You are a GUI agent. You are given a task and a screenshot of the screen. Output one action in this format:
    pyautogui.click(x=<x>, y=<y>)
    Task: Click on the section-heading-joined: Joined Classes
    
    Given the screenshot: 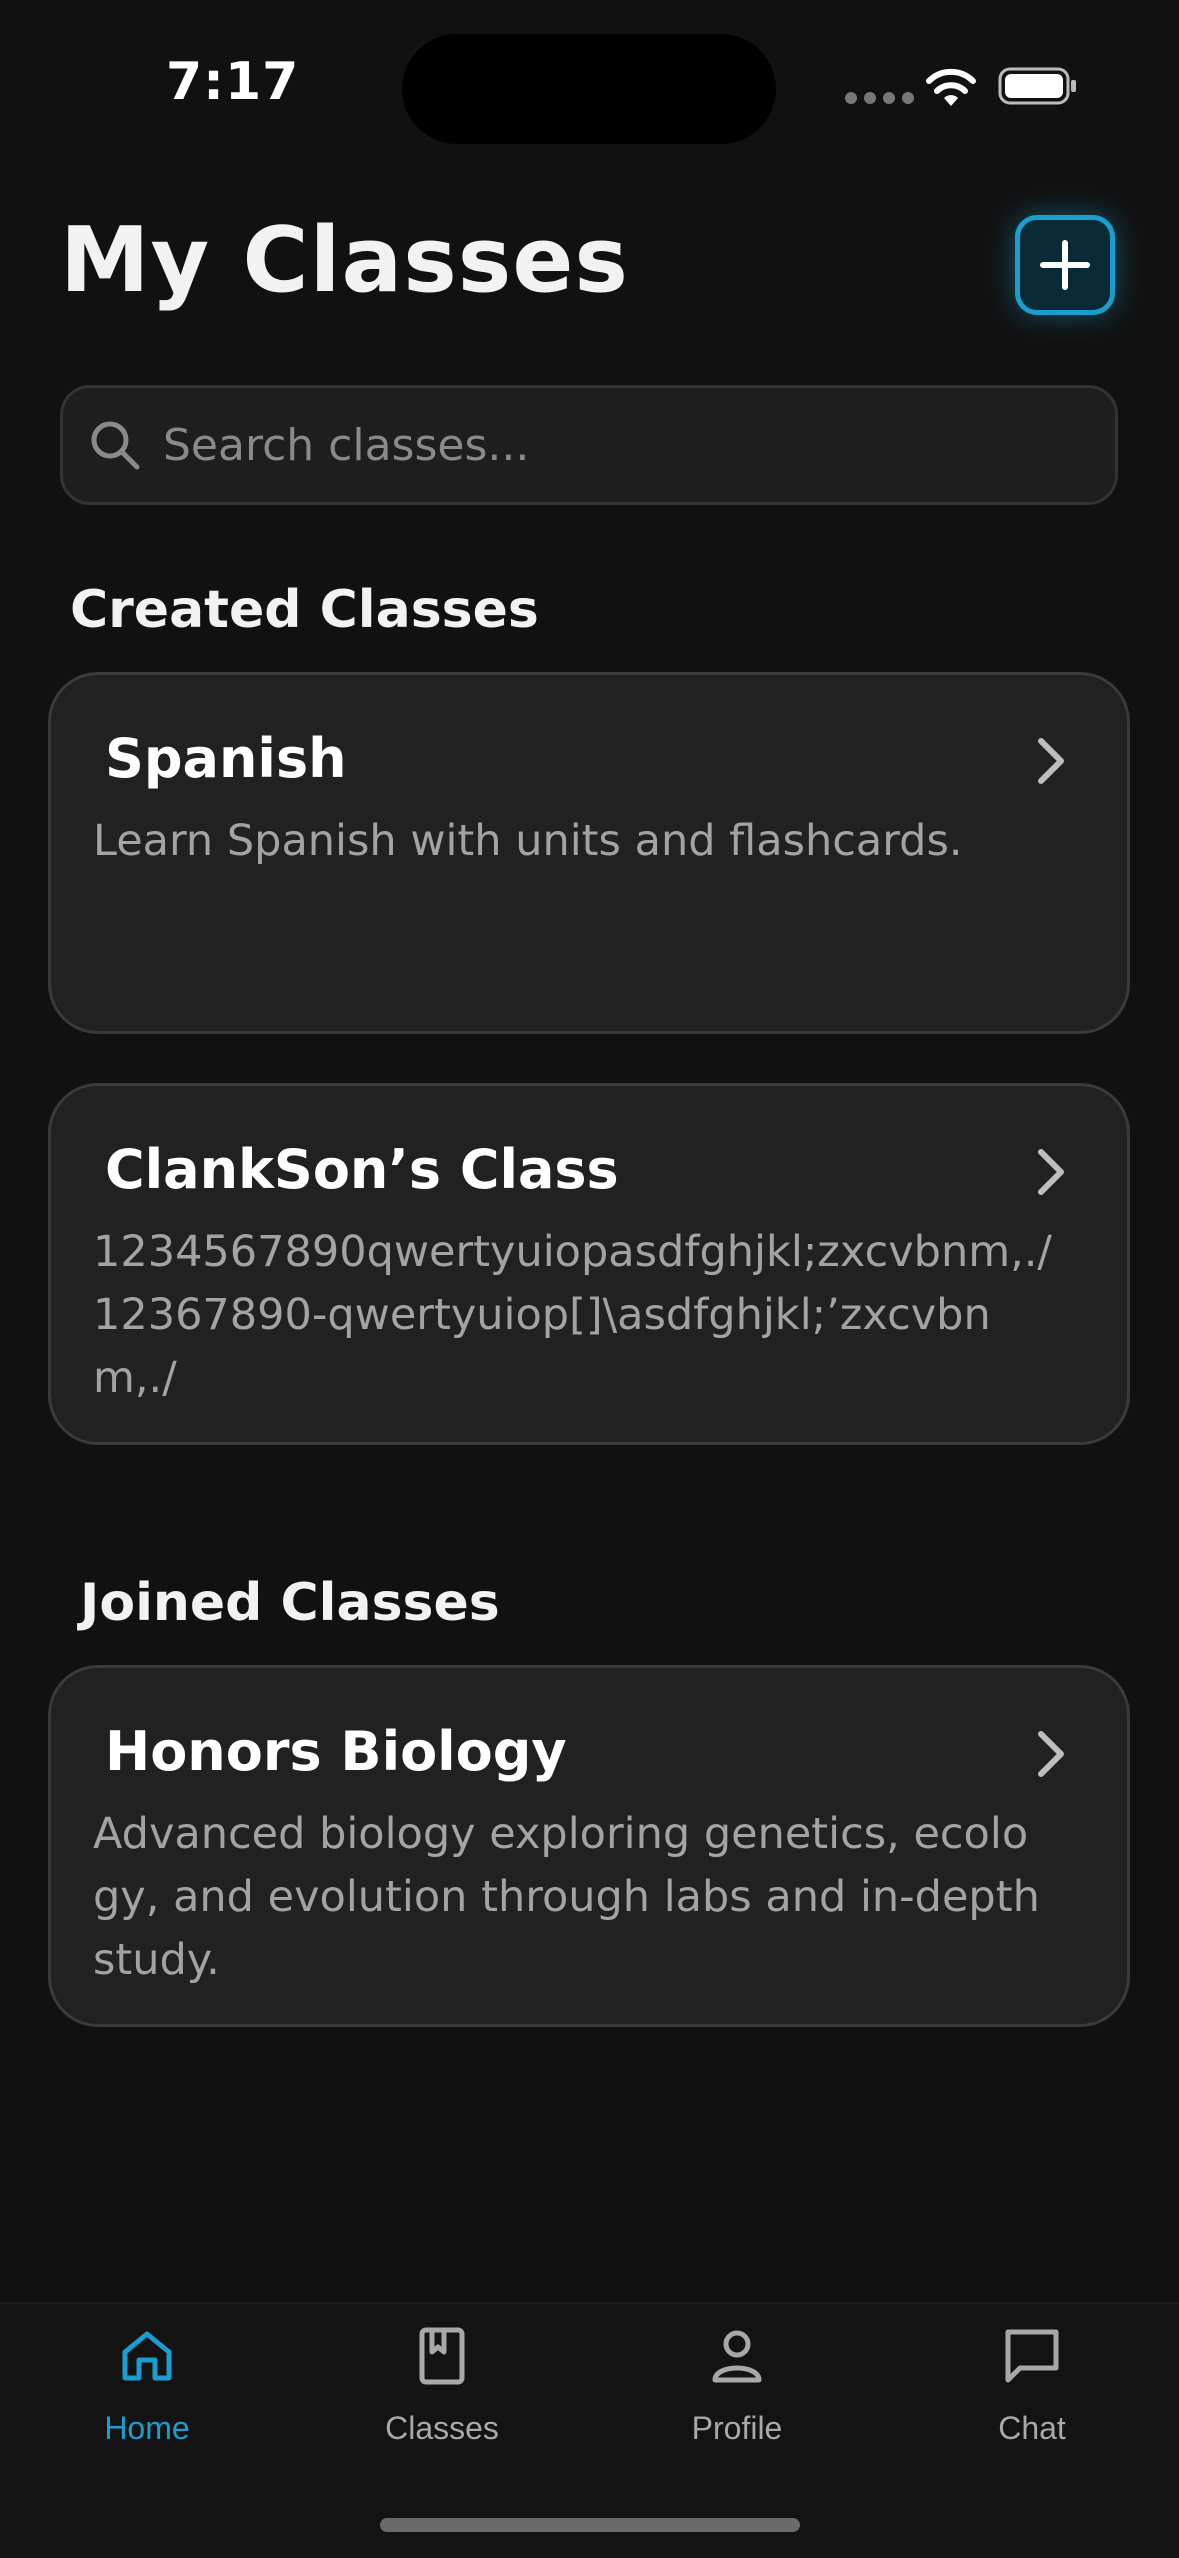 What is the action you would take?
    pyautogui.click(x=290, y=1603)
    